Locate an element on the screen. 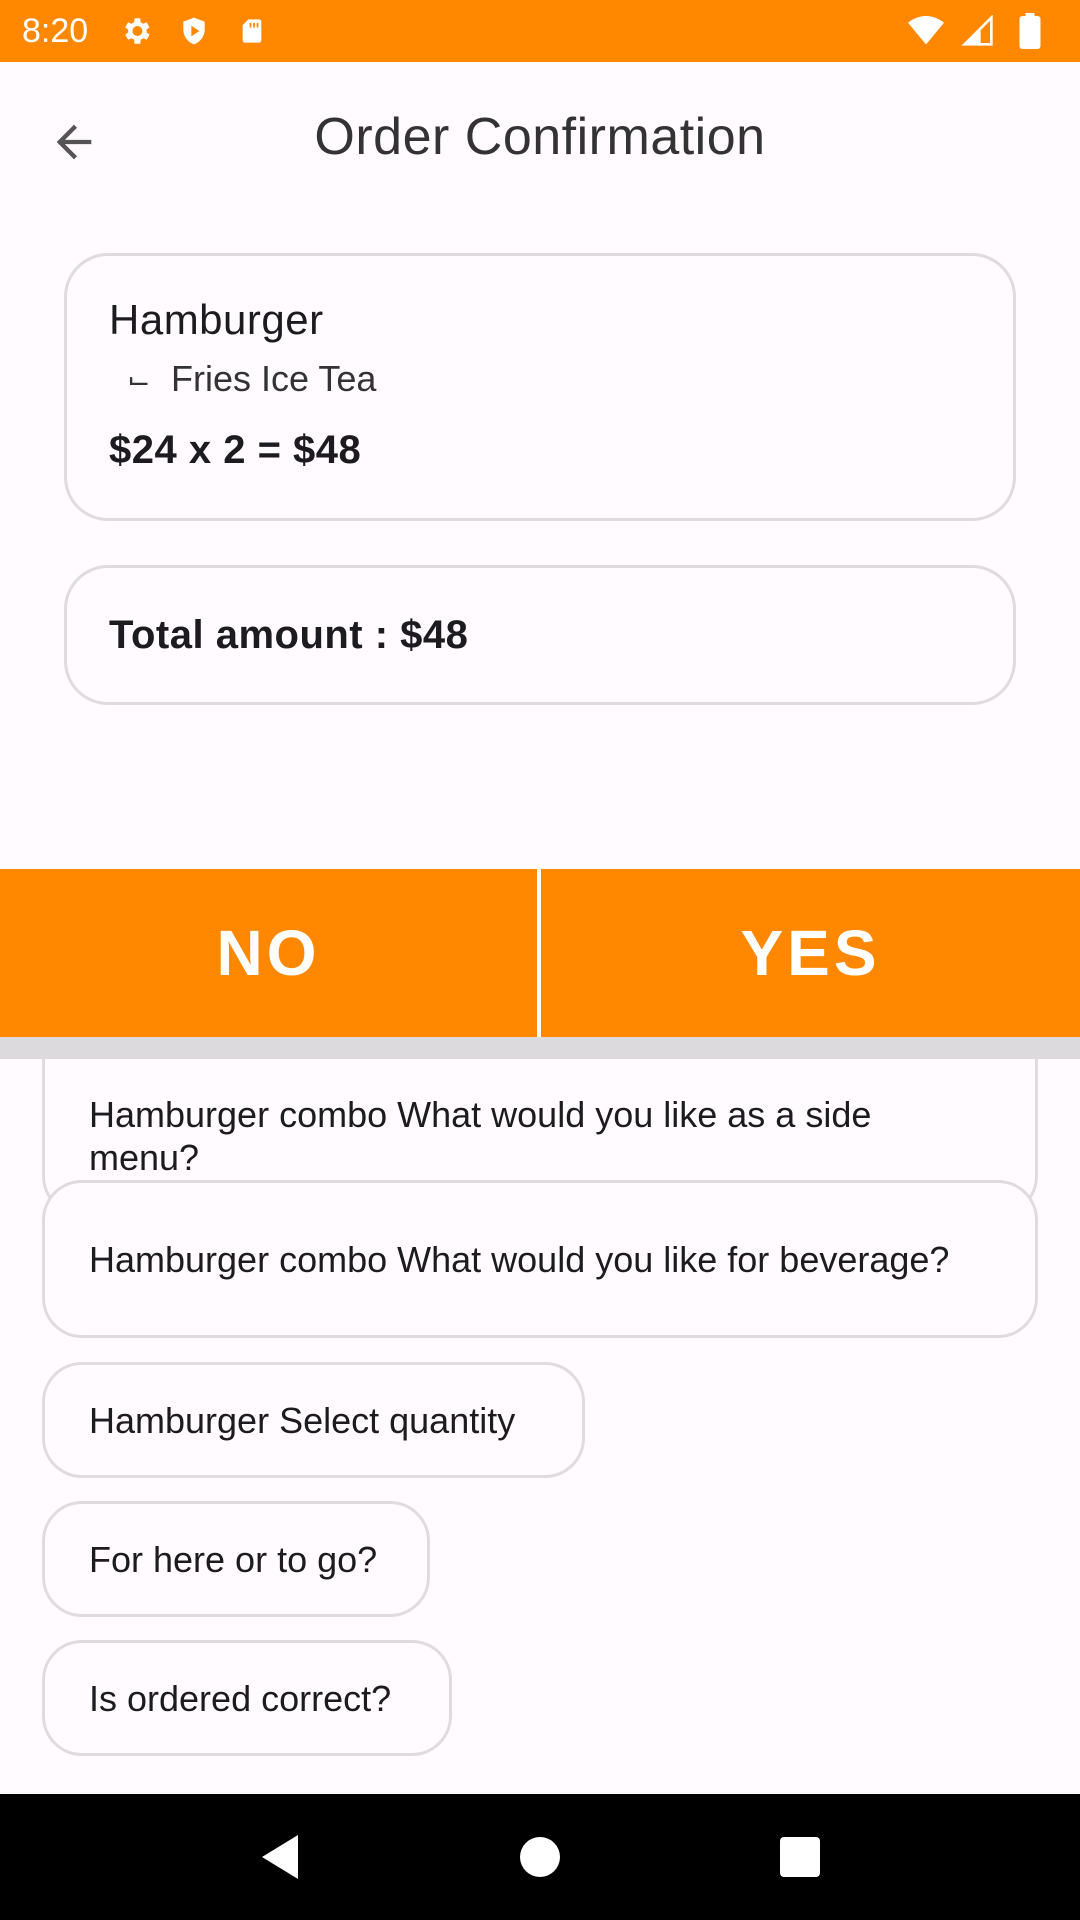 The height and width of the screenshot is (1920, 1080). yes-button: YES is located at coordinates (810, 953).